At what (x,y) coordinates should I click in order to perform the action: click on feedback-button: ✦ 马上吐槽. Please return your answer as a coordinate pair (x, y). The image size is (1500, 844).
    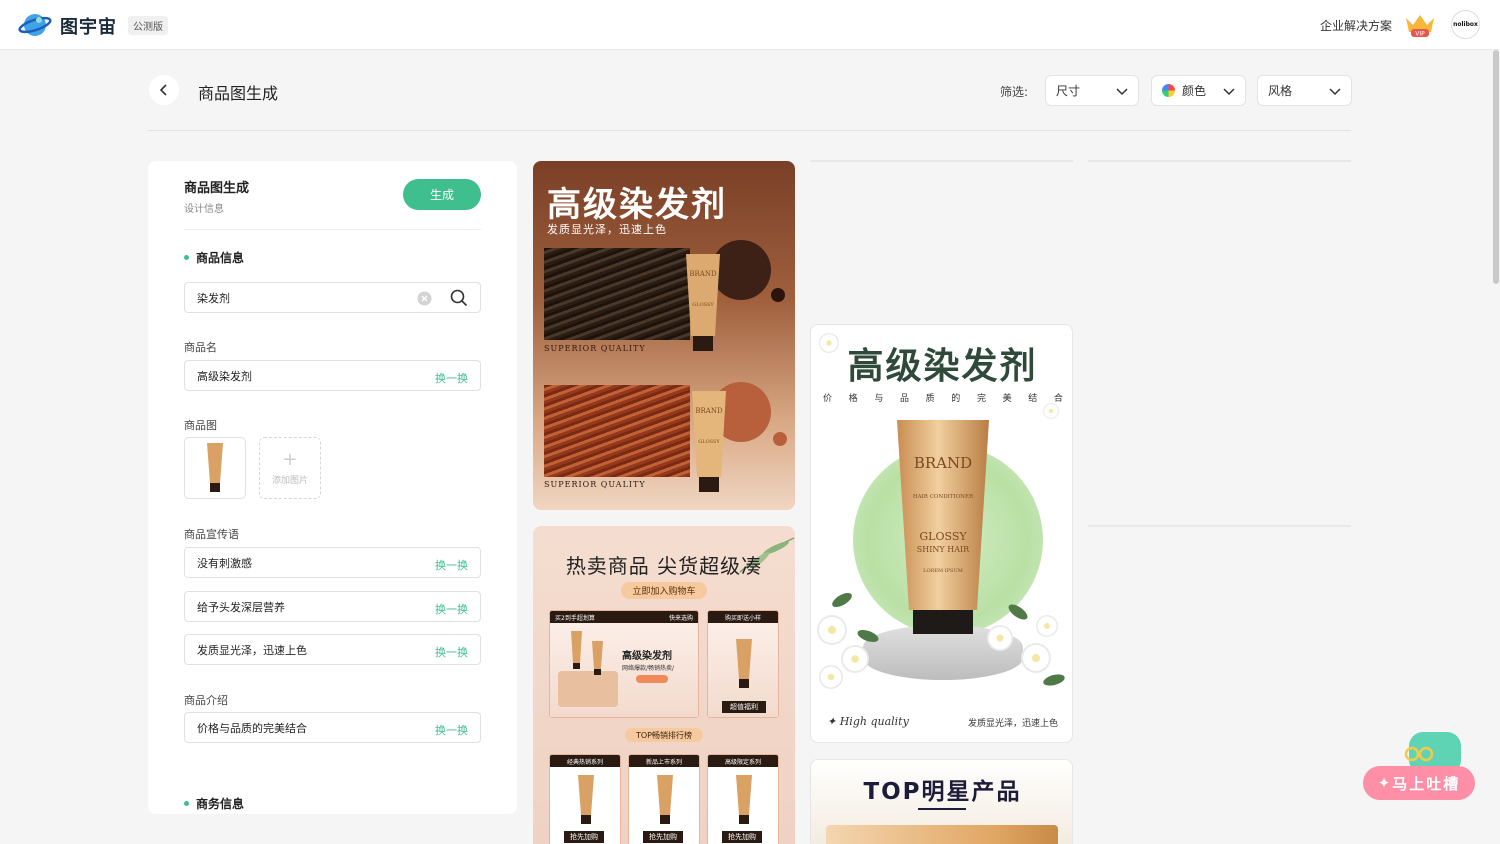
    Looking at the image, I should click on (1419, 783).